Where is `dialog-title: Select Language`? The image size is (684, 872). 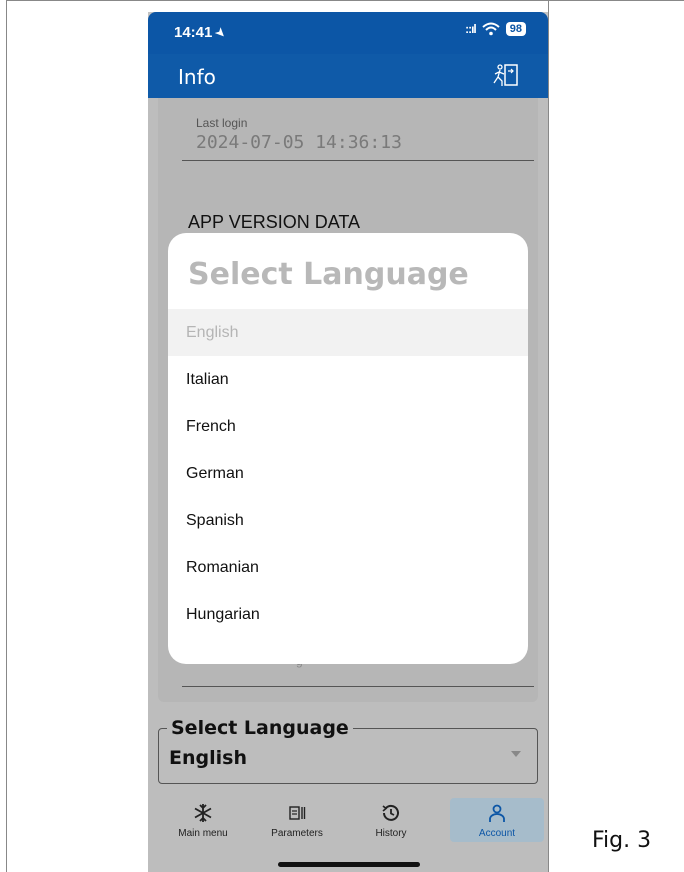
dialog-title: Select Language is located at coordinates (328, 274).